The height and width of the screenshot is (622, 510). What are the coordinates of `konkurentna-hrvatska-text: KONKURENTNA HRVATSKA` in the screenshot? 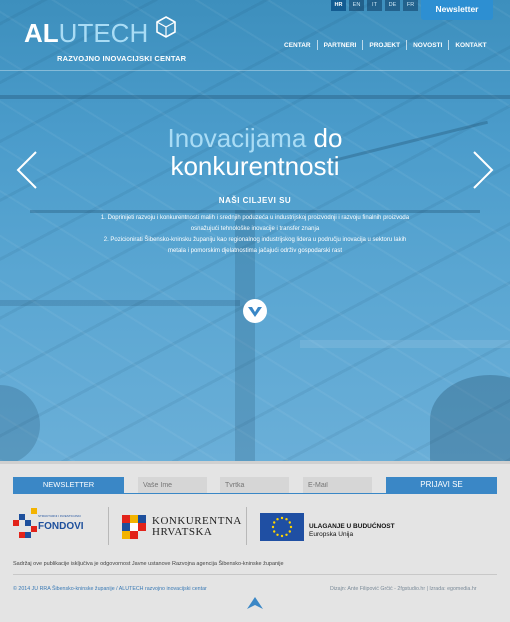 It's located at (197, 526).